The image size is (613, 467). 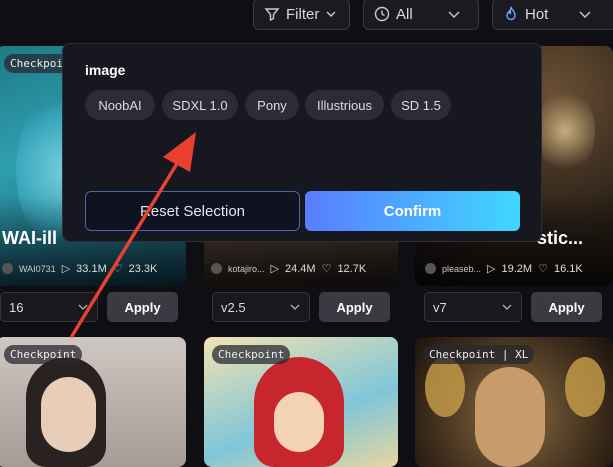 I want to click on download-count: 19.2M, so click(x=517, y=268).